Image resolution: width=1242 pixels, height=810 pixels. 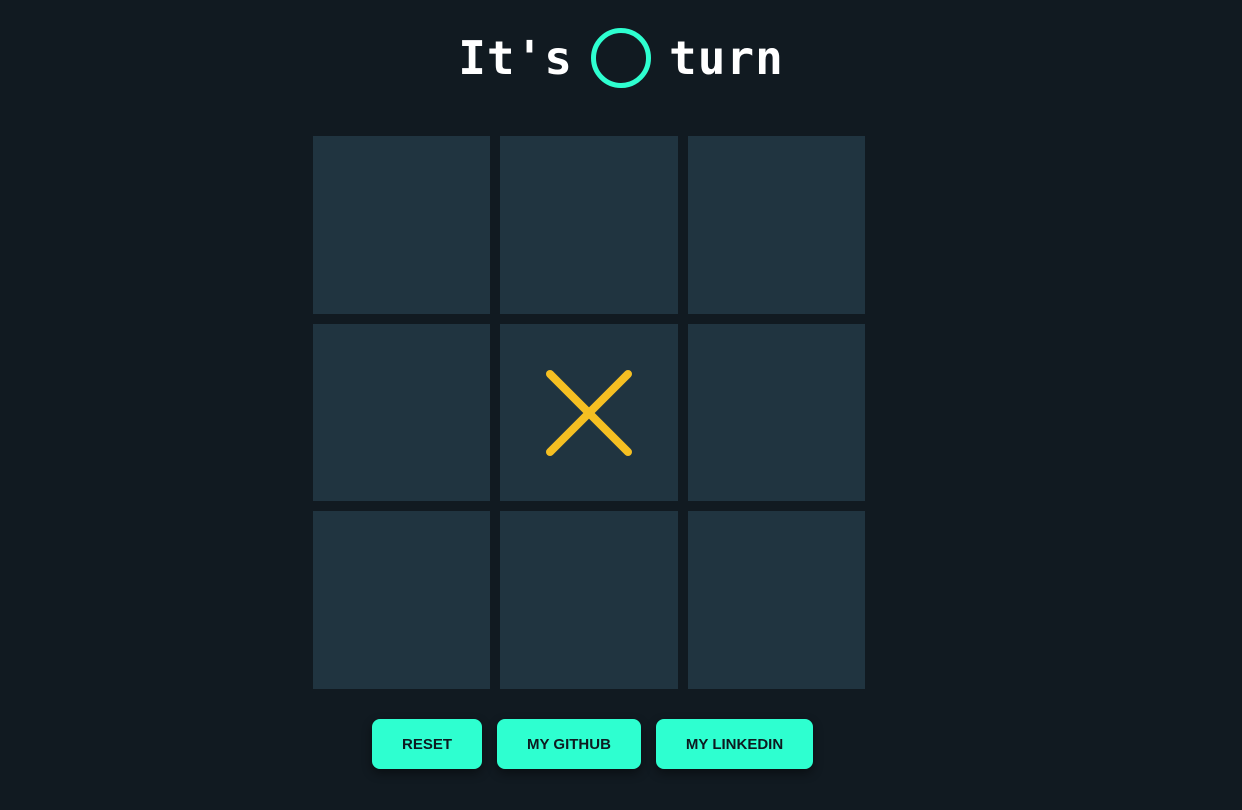 I want to click on circle-o-icon, so click(x=621, y=58).